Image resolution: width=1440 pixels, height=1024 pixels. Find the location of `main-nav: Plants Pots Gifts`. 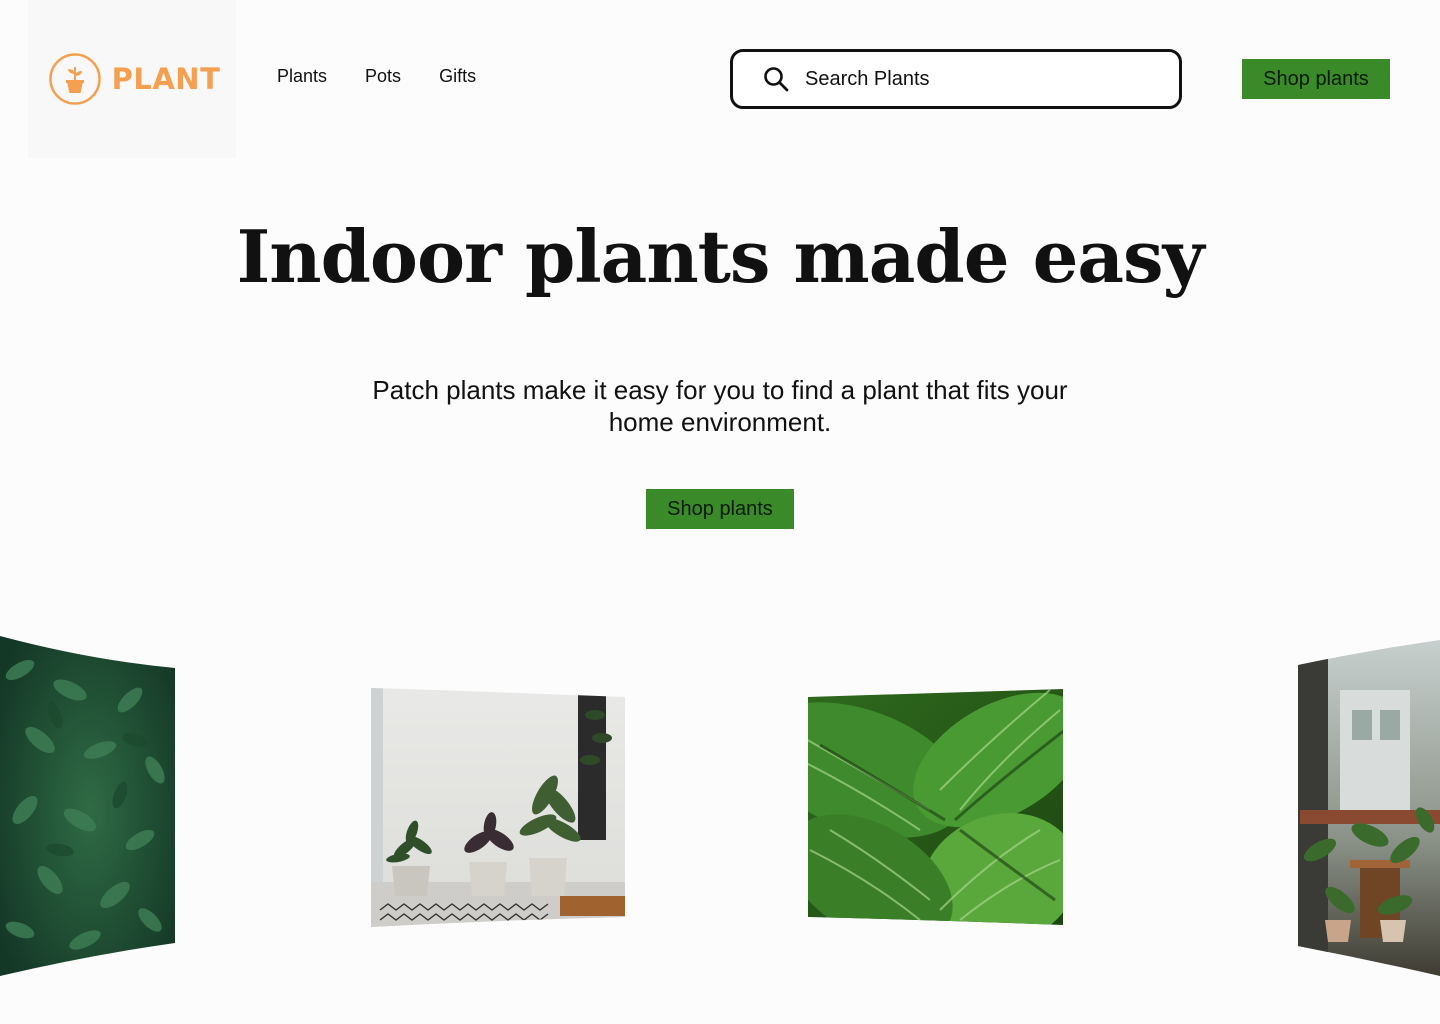

main-nav: Plants Pots Gifts is located at coordinates (376, 76).